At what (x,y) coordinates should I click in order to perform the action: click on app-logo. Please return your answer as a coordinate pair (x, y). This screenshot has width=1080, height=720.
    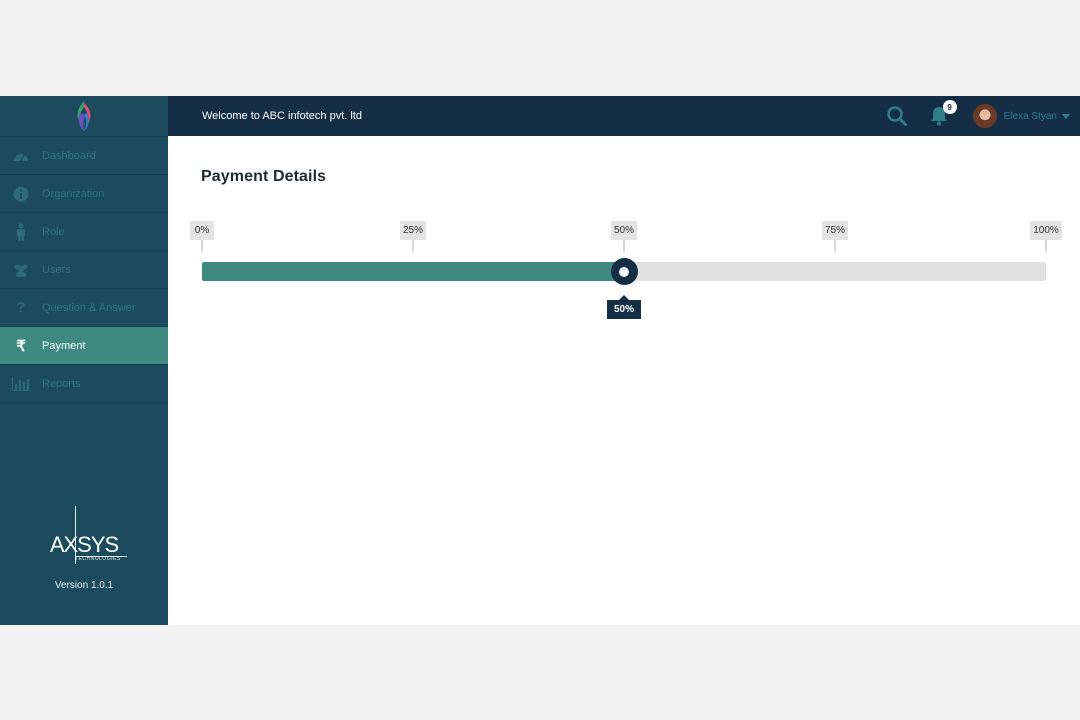
    Looking at the image, I should click on (84, 116).